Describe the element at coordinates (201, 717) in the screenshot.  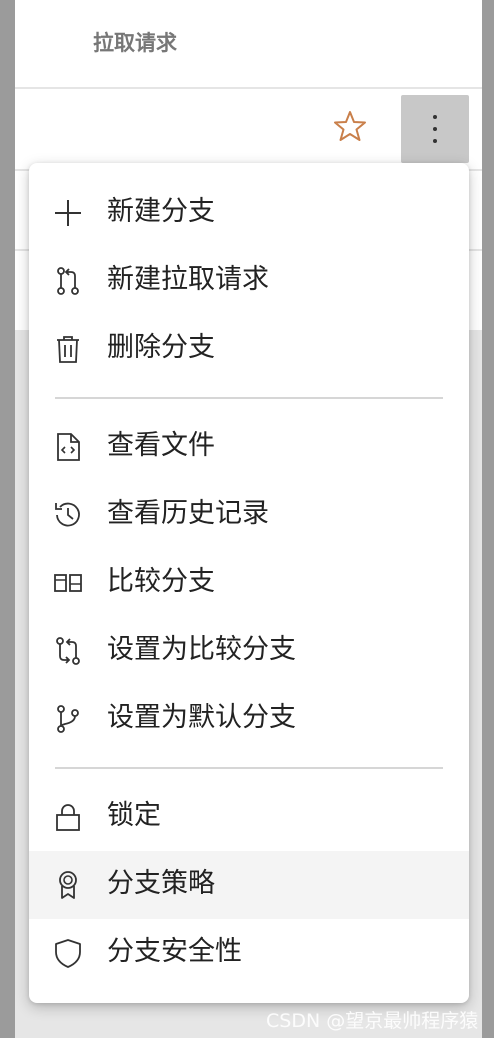
I see `menu-item-label: 设置为默认分支` at that location.